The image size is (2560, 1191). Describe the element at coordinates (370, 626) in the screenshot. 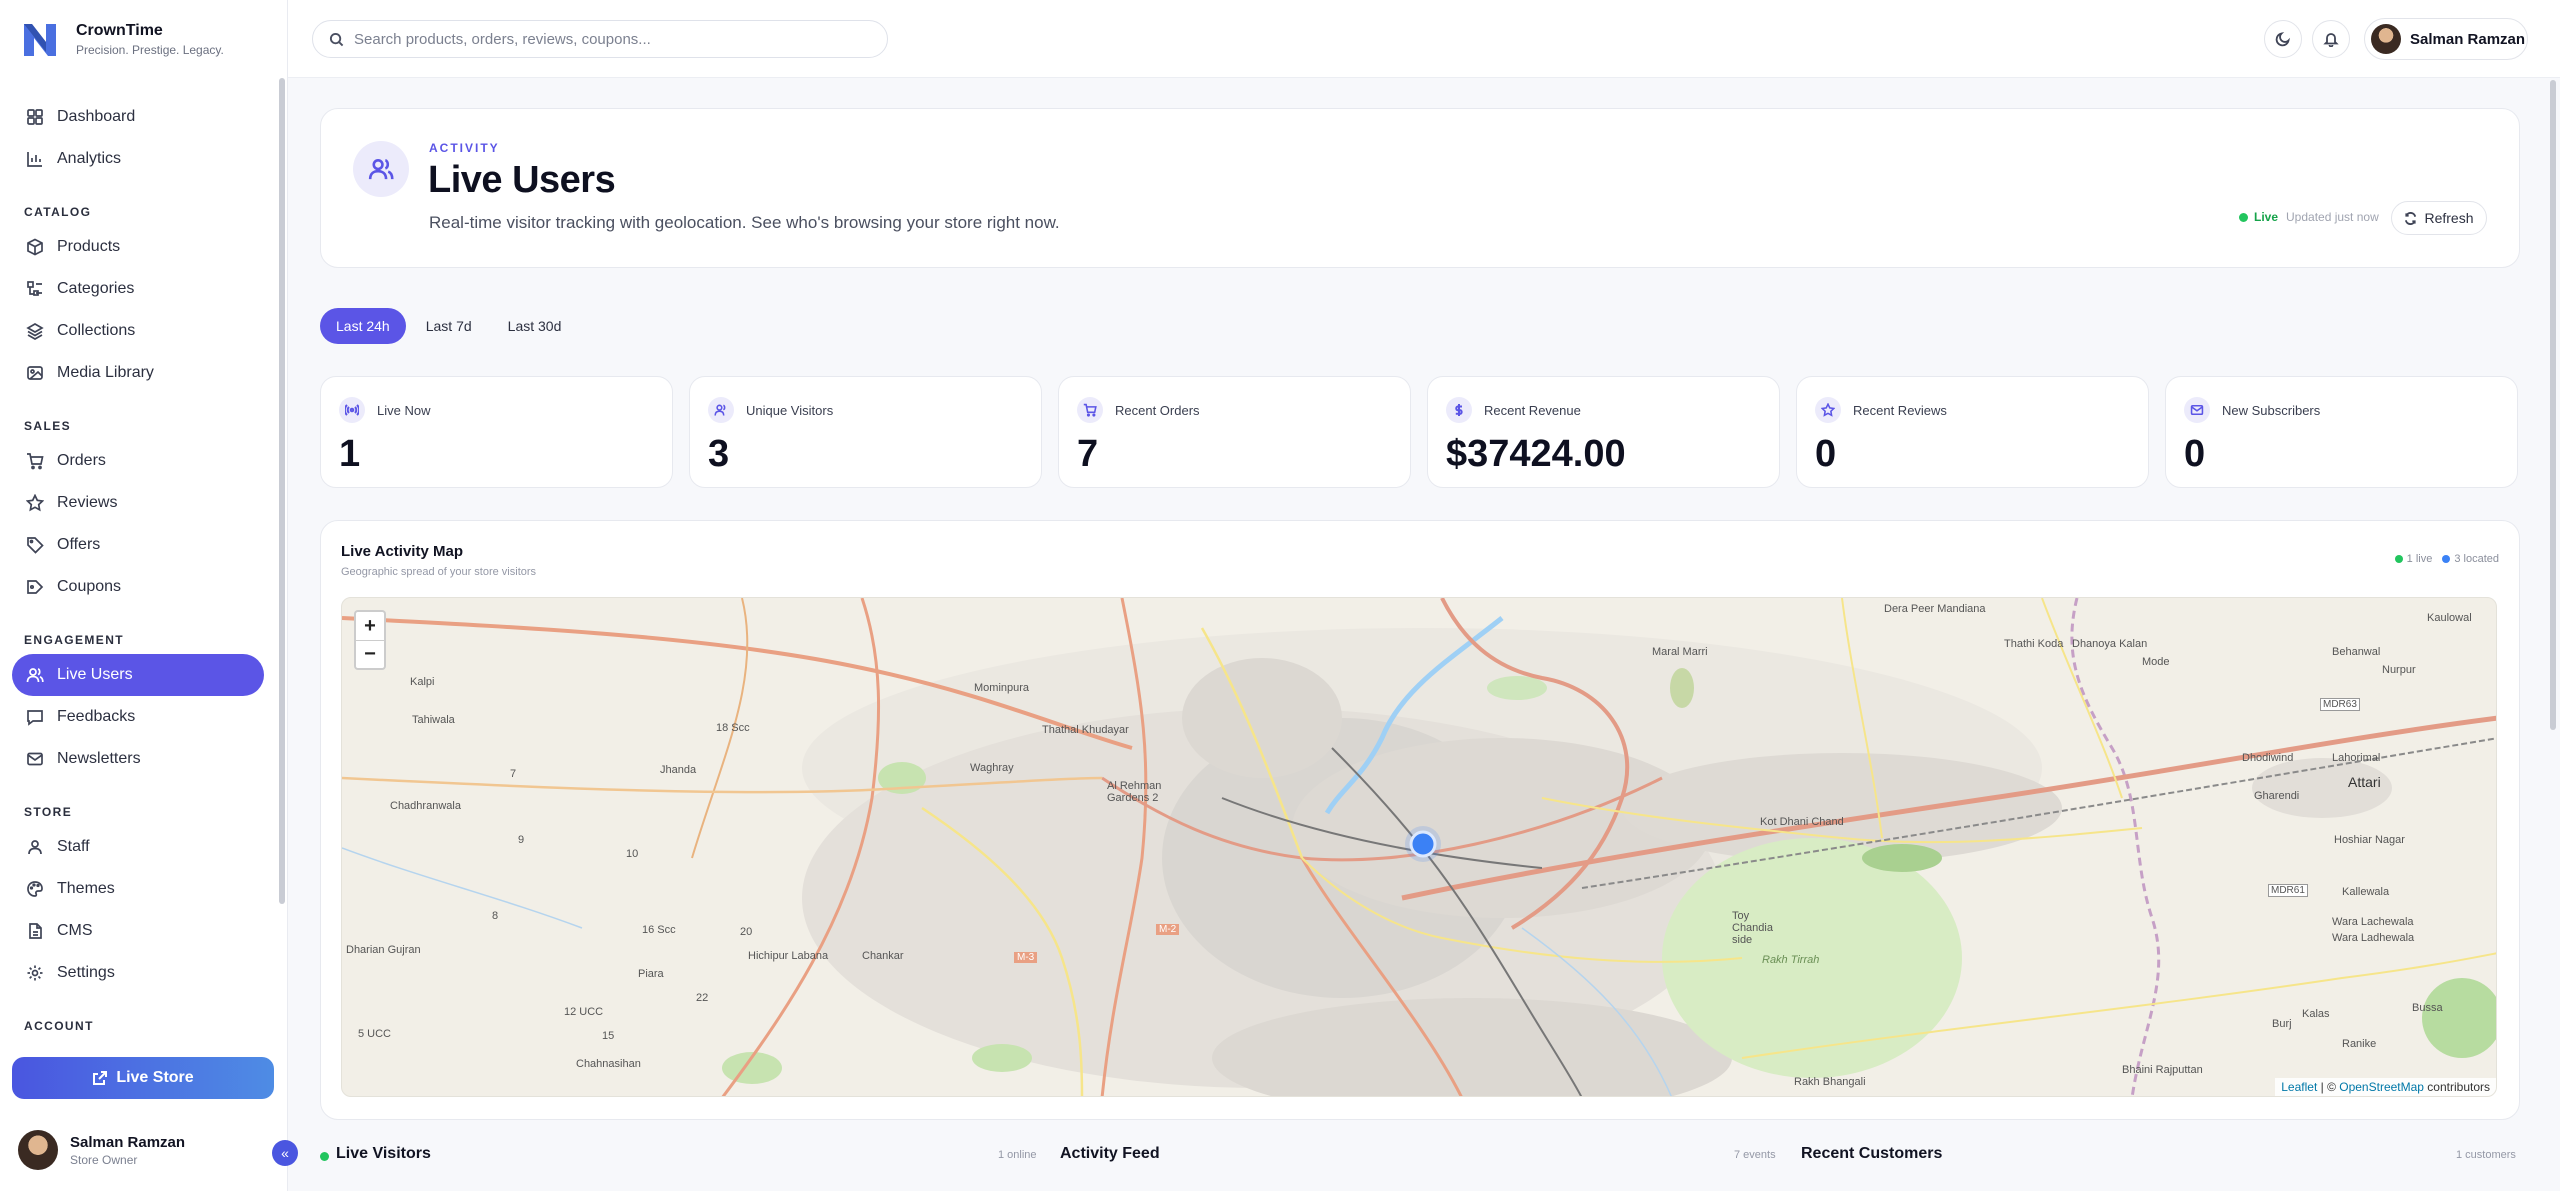

I see `zoom-in-button: +` at that location.